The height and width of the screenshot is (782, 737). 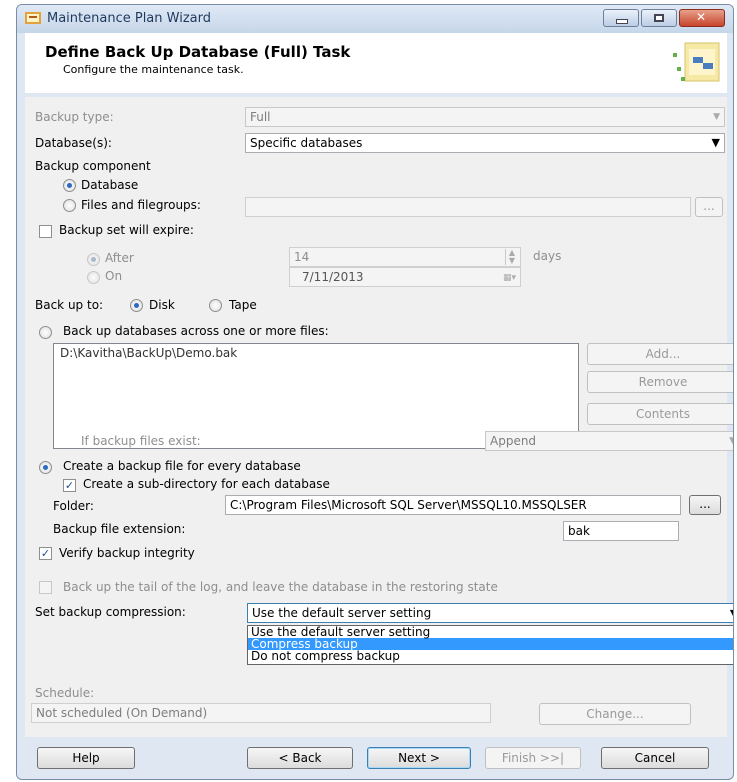 I want to click on cancel-button: Cancel, so click(x=655, y=758).